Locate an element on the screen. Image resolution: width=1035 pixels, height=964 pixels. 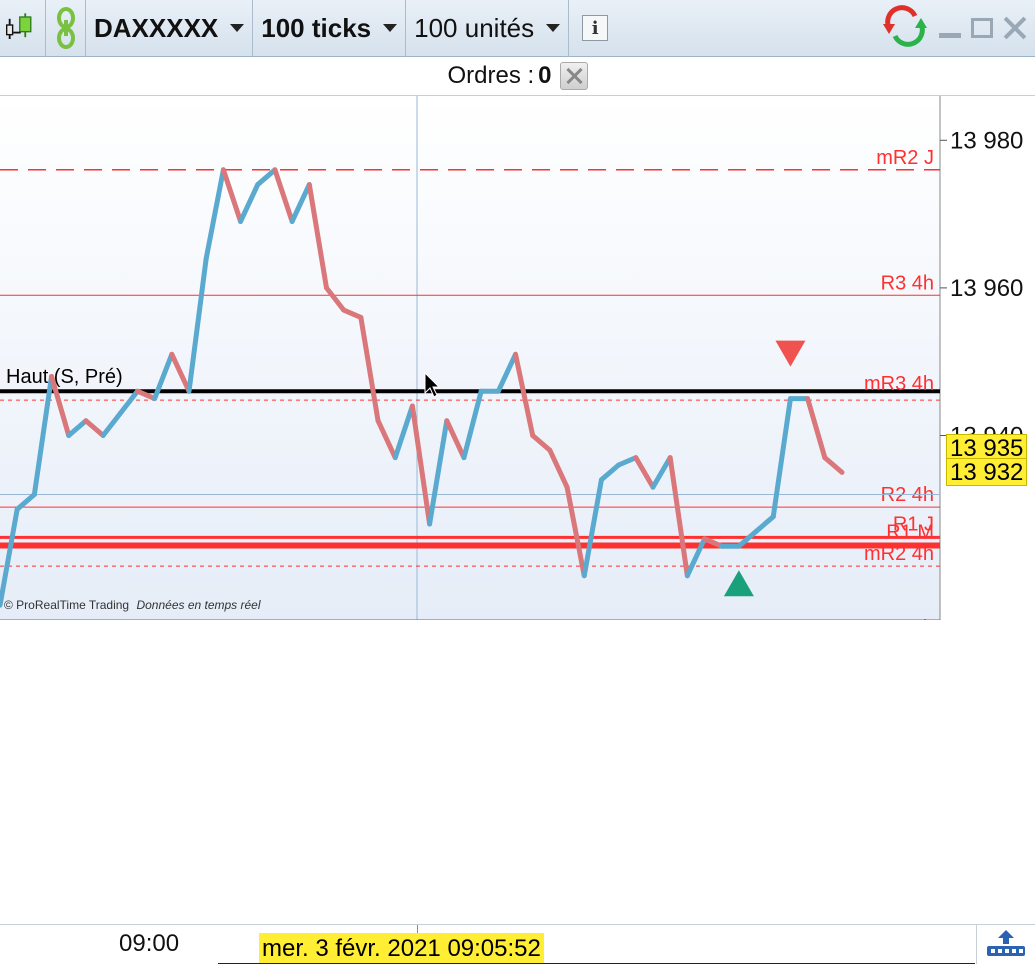
info-button: i is located at coordinates (595, 28).